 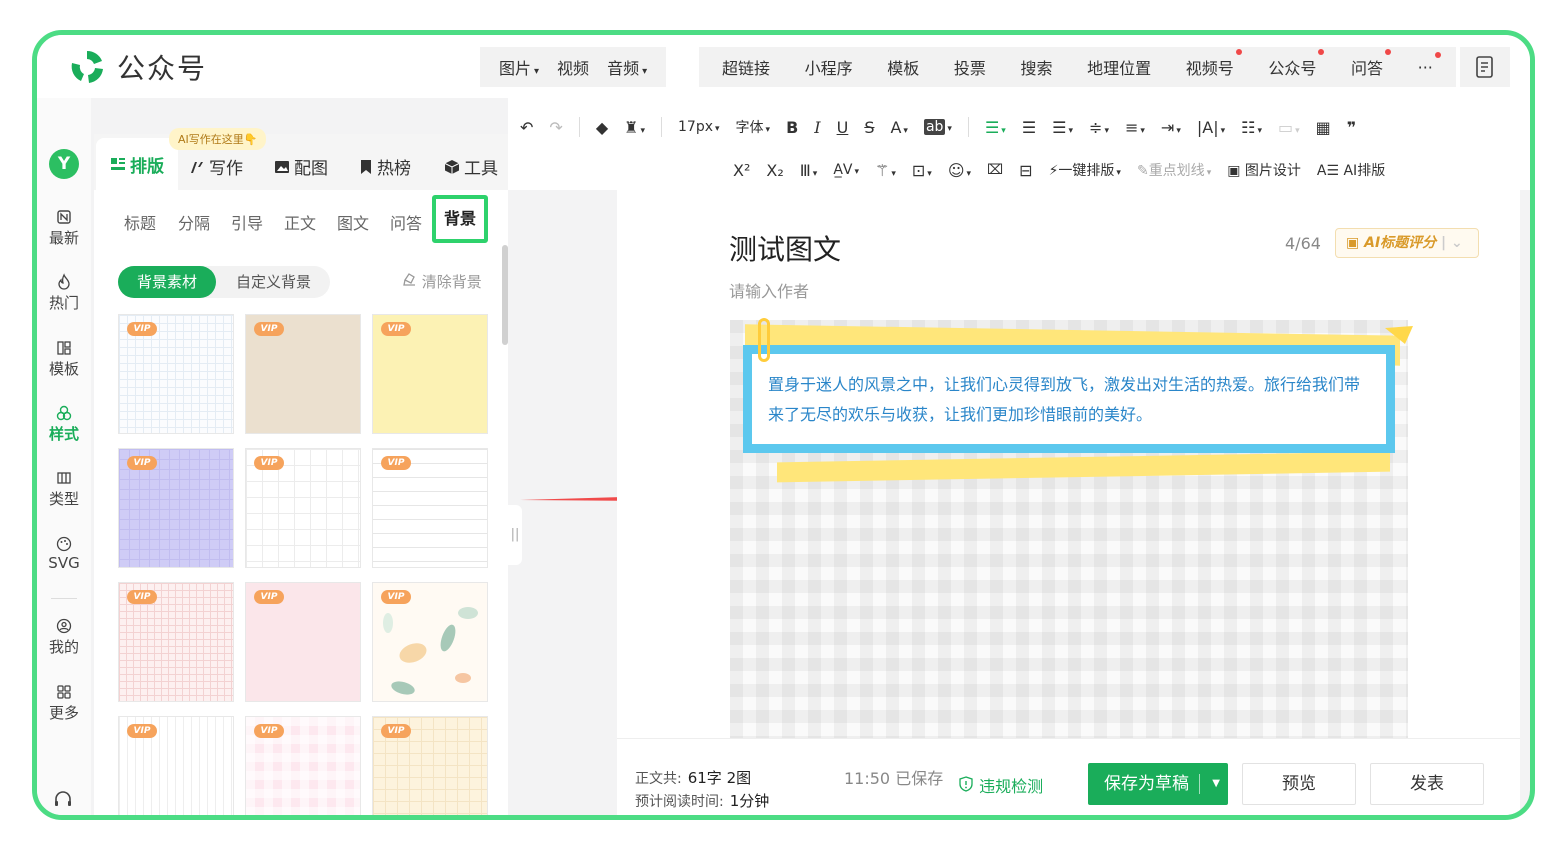 What do you see at coordinates (64, 489) in the screenshot?
I see `nav-type: 类型` at bounding box center [64, 489].